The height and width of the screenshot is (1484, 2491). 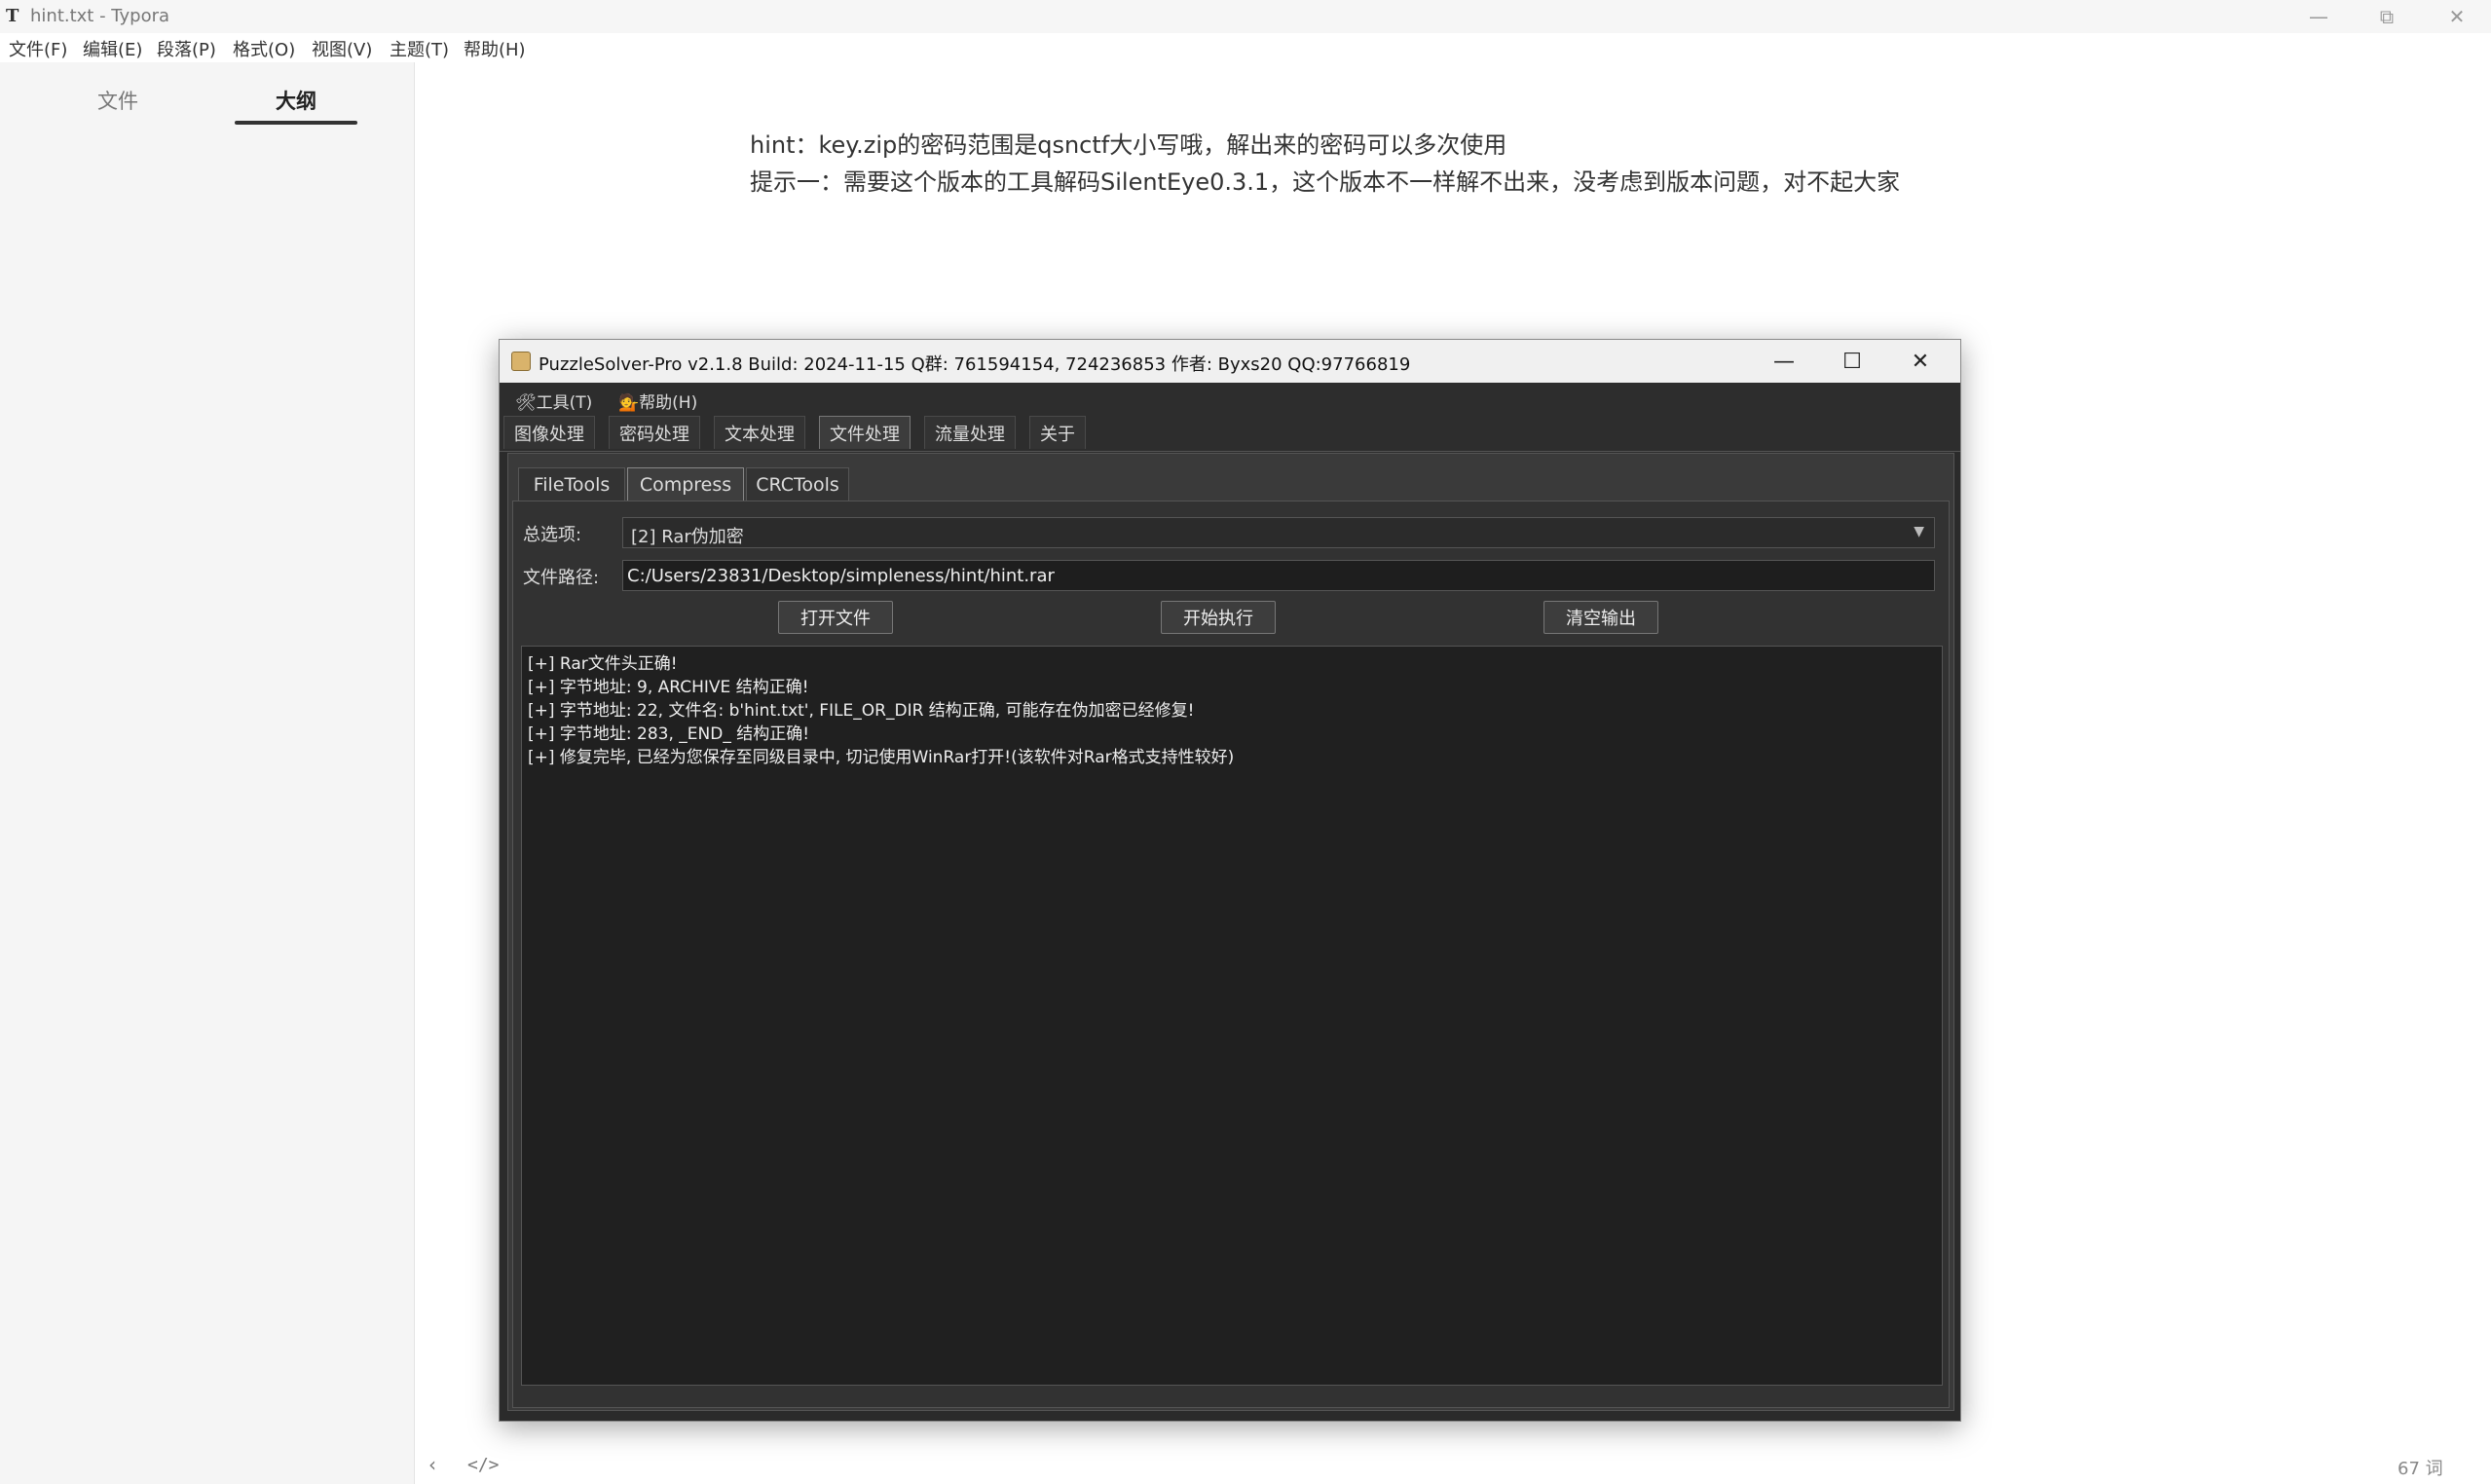 I want to click on menu-paragraph: 段落(P), so click(x=186, y=48).